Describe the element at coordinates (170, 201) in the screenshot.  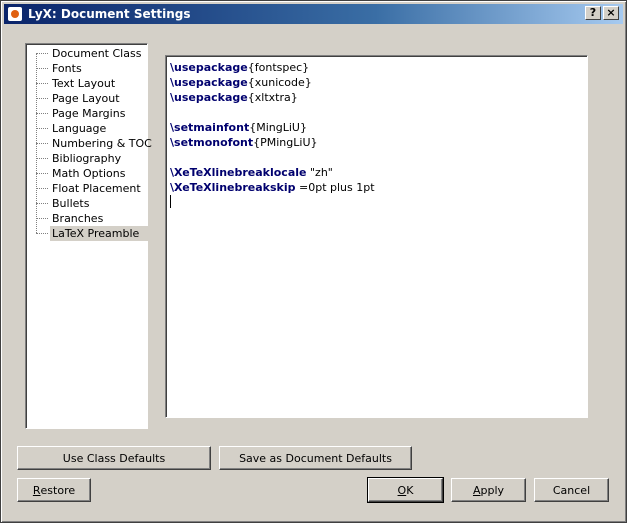
I see `text-cursor` at that location.